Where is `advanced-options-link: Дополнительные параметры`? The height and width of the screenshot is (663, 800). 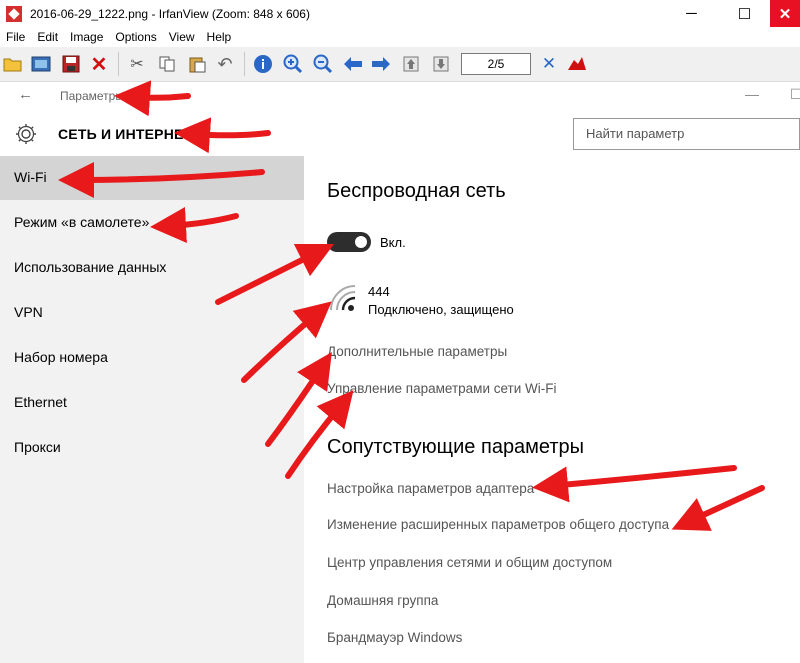 advanced-options-link: Дополнительные параметры is located at coordinates (417, 351).